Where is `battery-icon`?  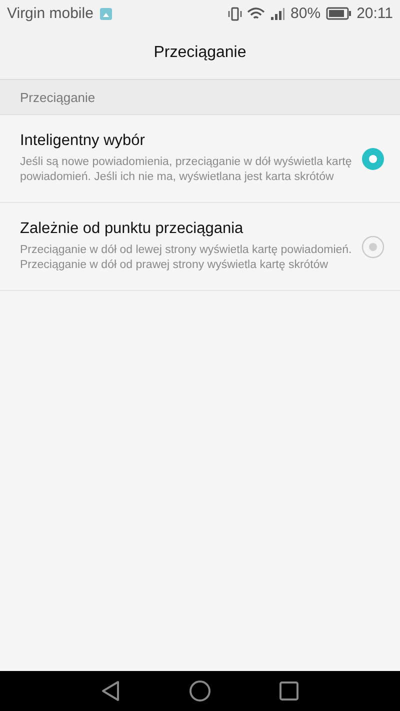
battery-icon is located at coordinates (339, 13).